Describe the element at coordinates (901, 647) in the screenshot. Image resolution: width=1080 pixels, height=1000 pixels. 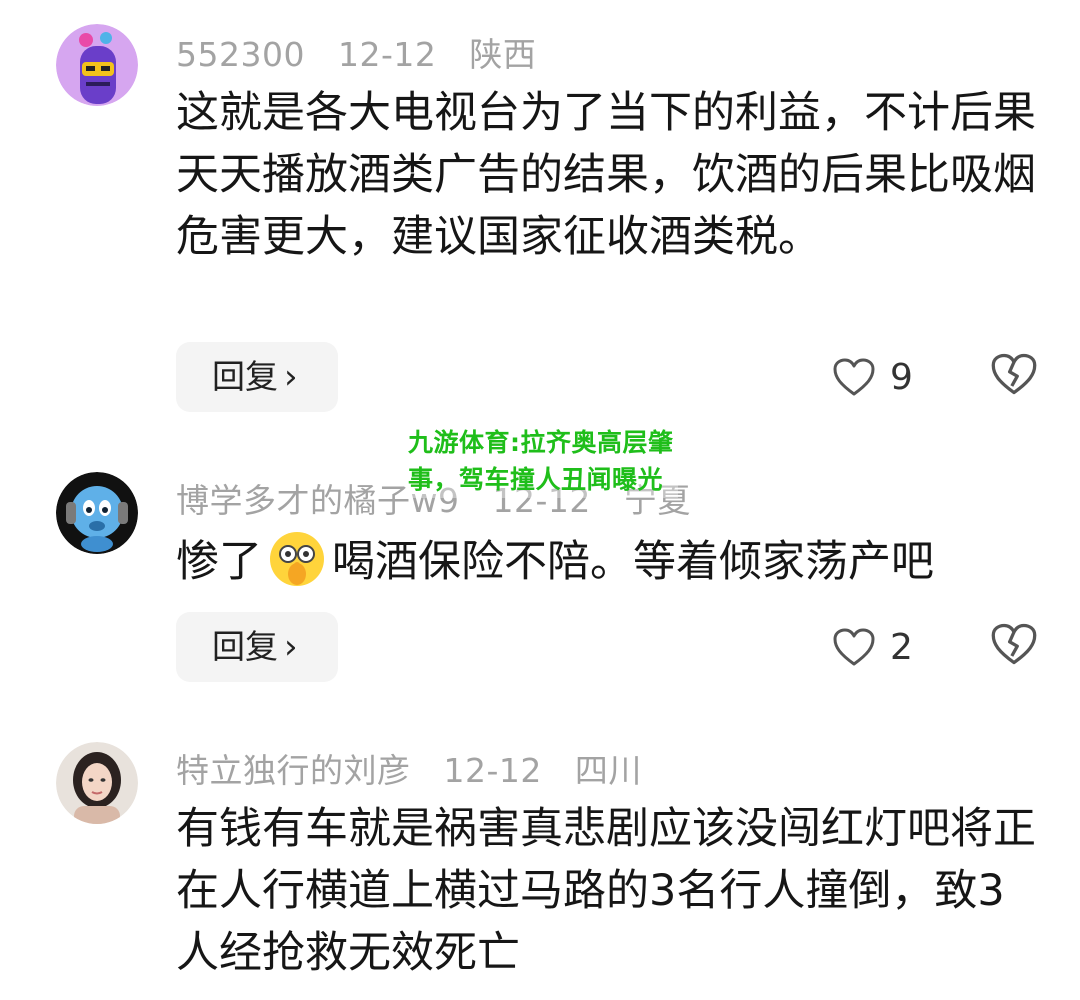
I see `like-count: 2` at that location.